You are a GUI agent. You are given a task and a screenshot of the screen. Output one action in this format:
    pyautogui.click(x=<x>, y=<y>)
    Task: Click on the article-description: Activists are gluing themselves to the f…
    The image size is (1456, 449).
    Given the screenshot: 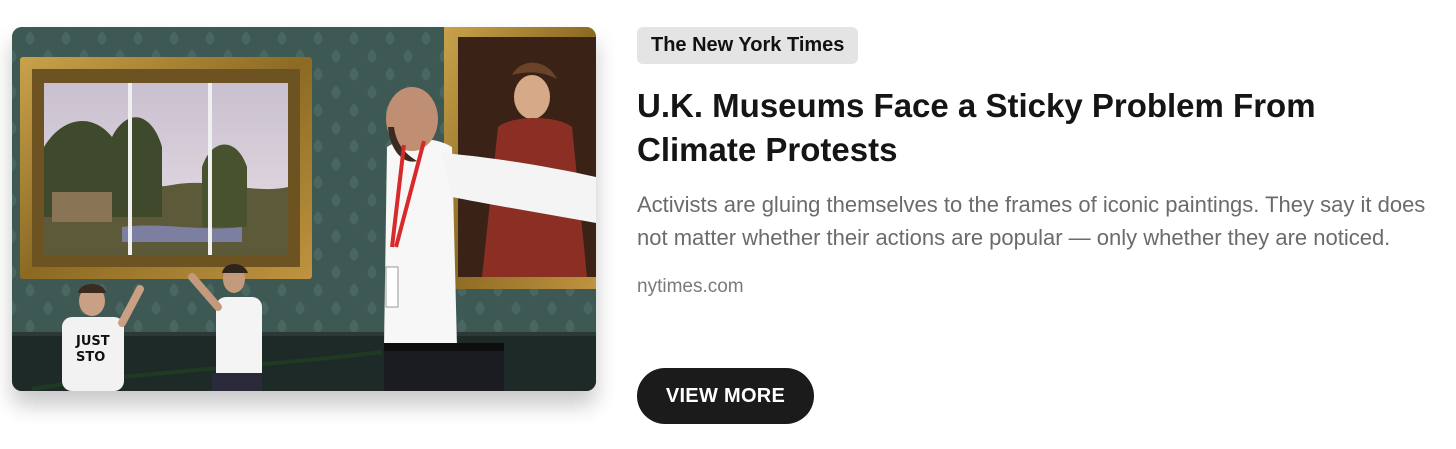 What is the action you would take?
    pyautogui.click(x=1031, y=221)
    